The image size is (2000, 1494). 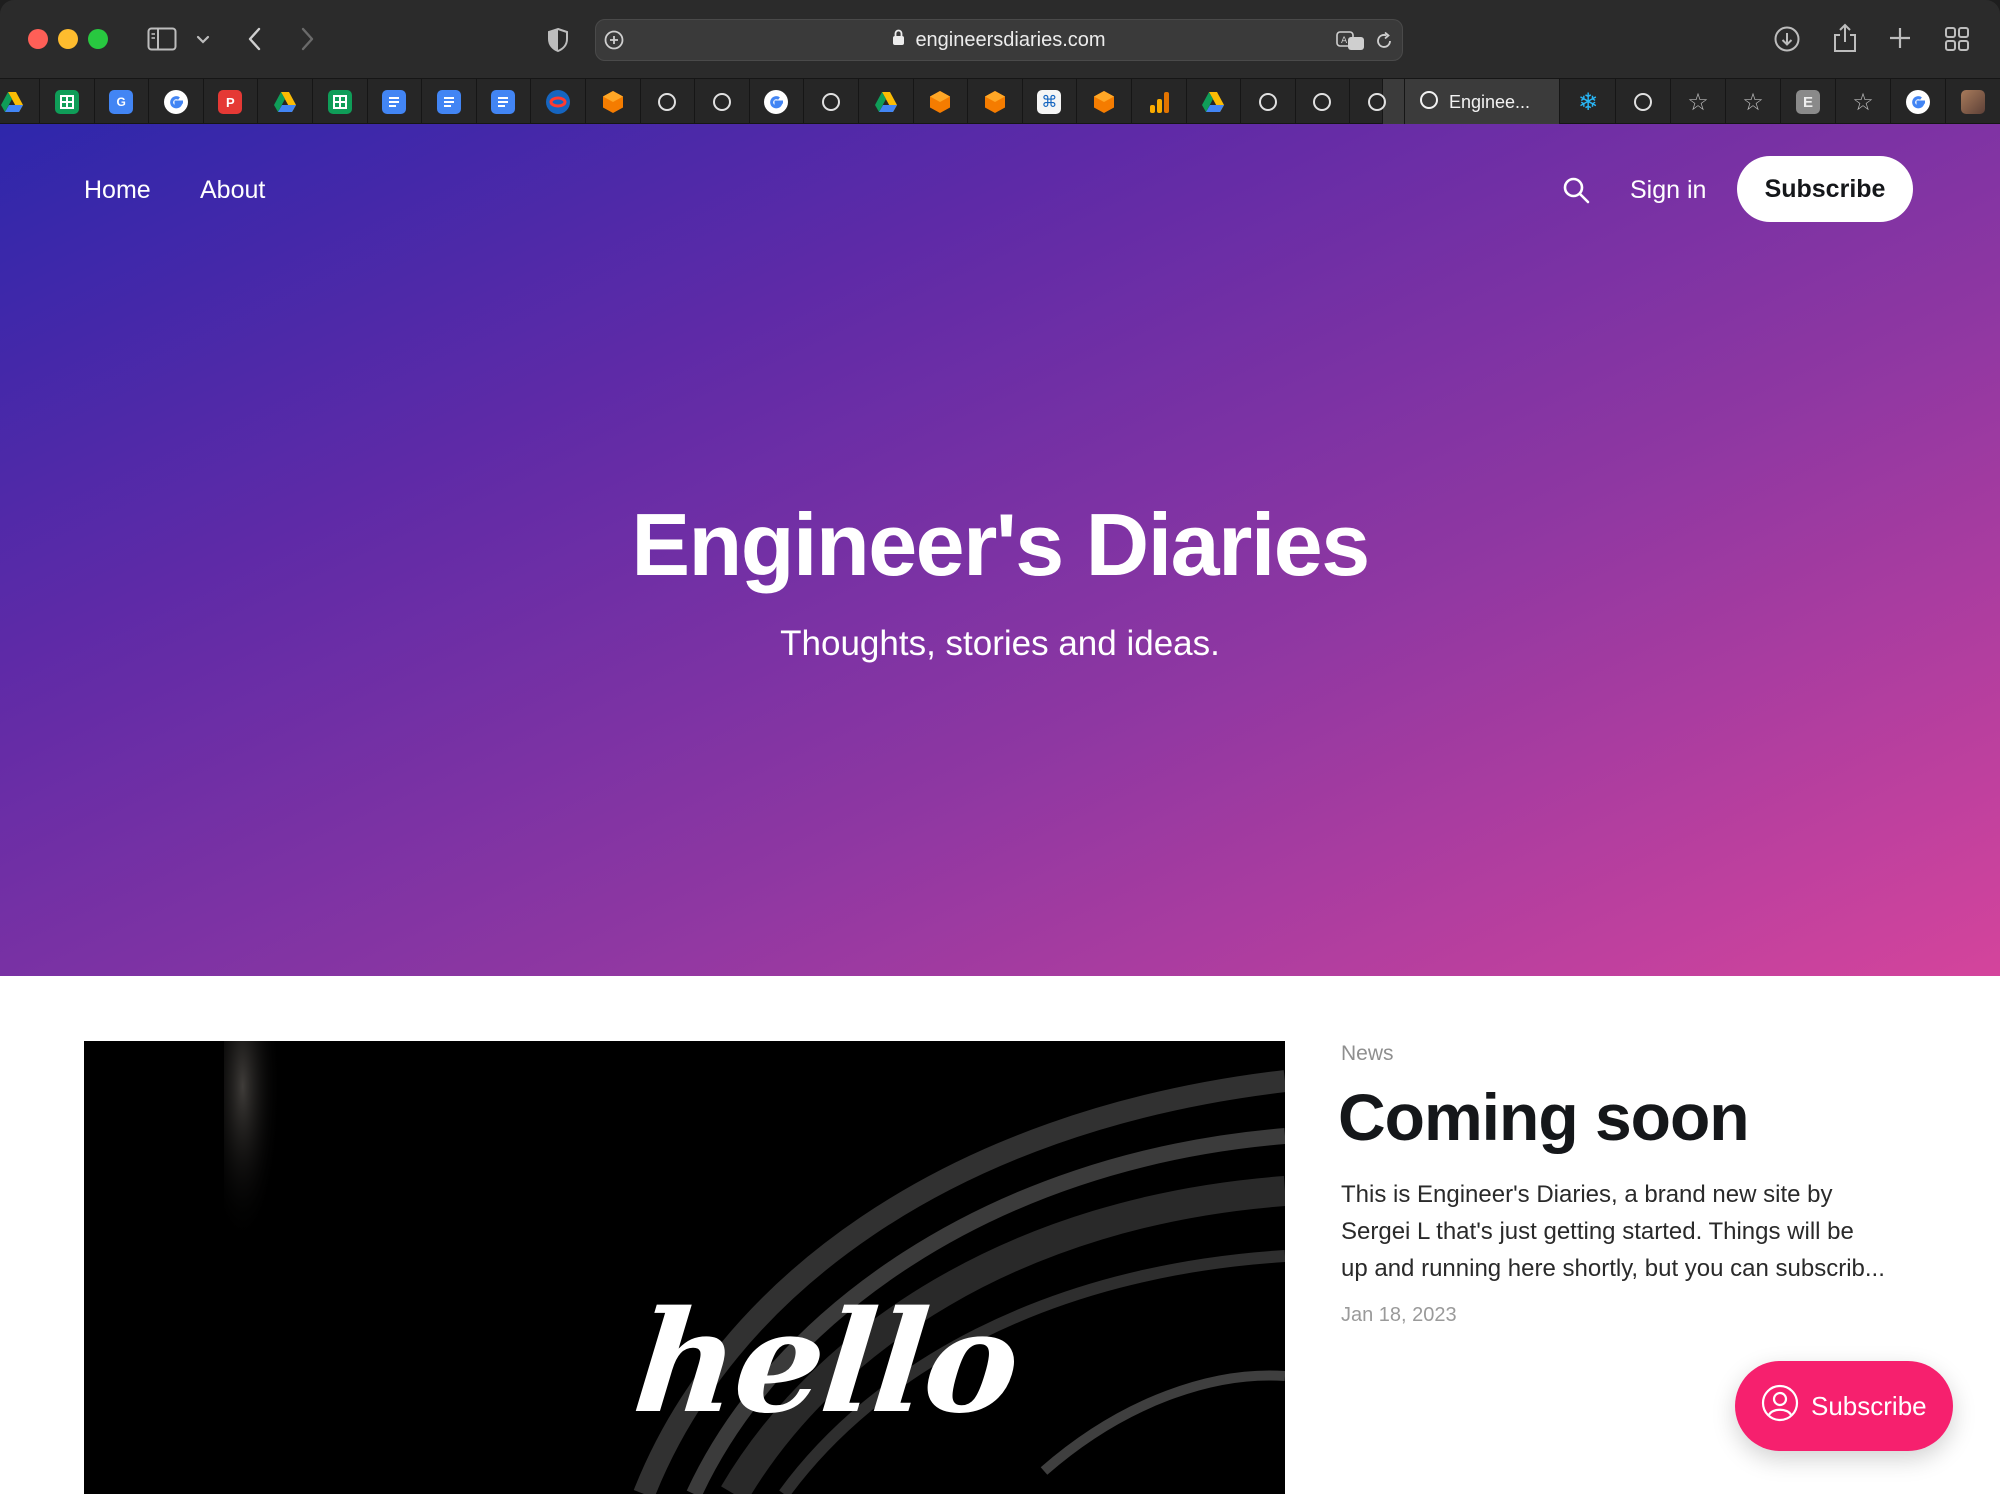 What do you see at coordinates (826, 1363) in the screenshot?
I see `hello-image-text: hello` at bounding box center [826, 1363].